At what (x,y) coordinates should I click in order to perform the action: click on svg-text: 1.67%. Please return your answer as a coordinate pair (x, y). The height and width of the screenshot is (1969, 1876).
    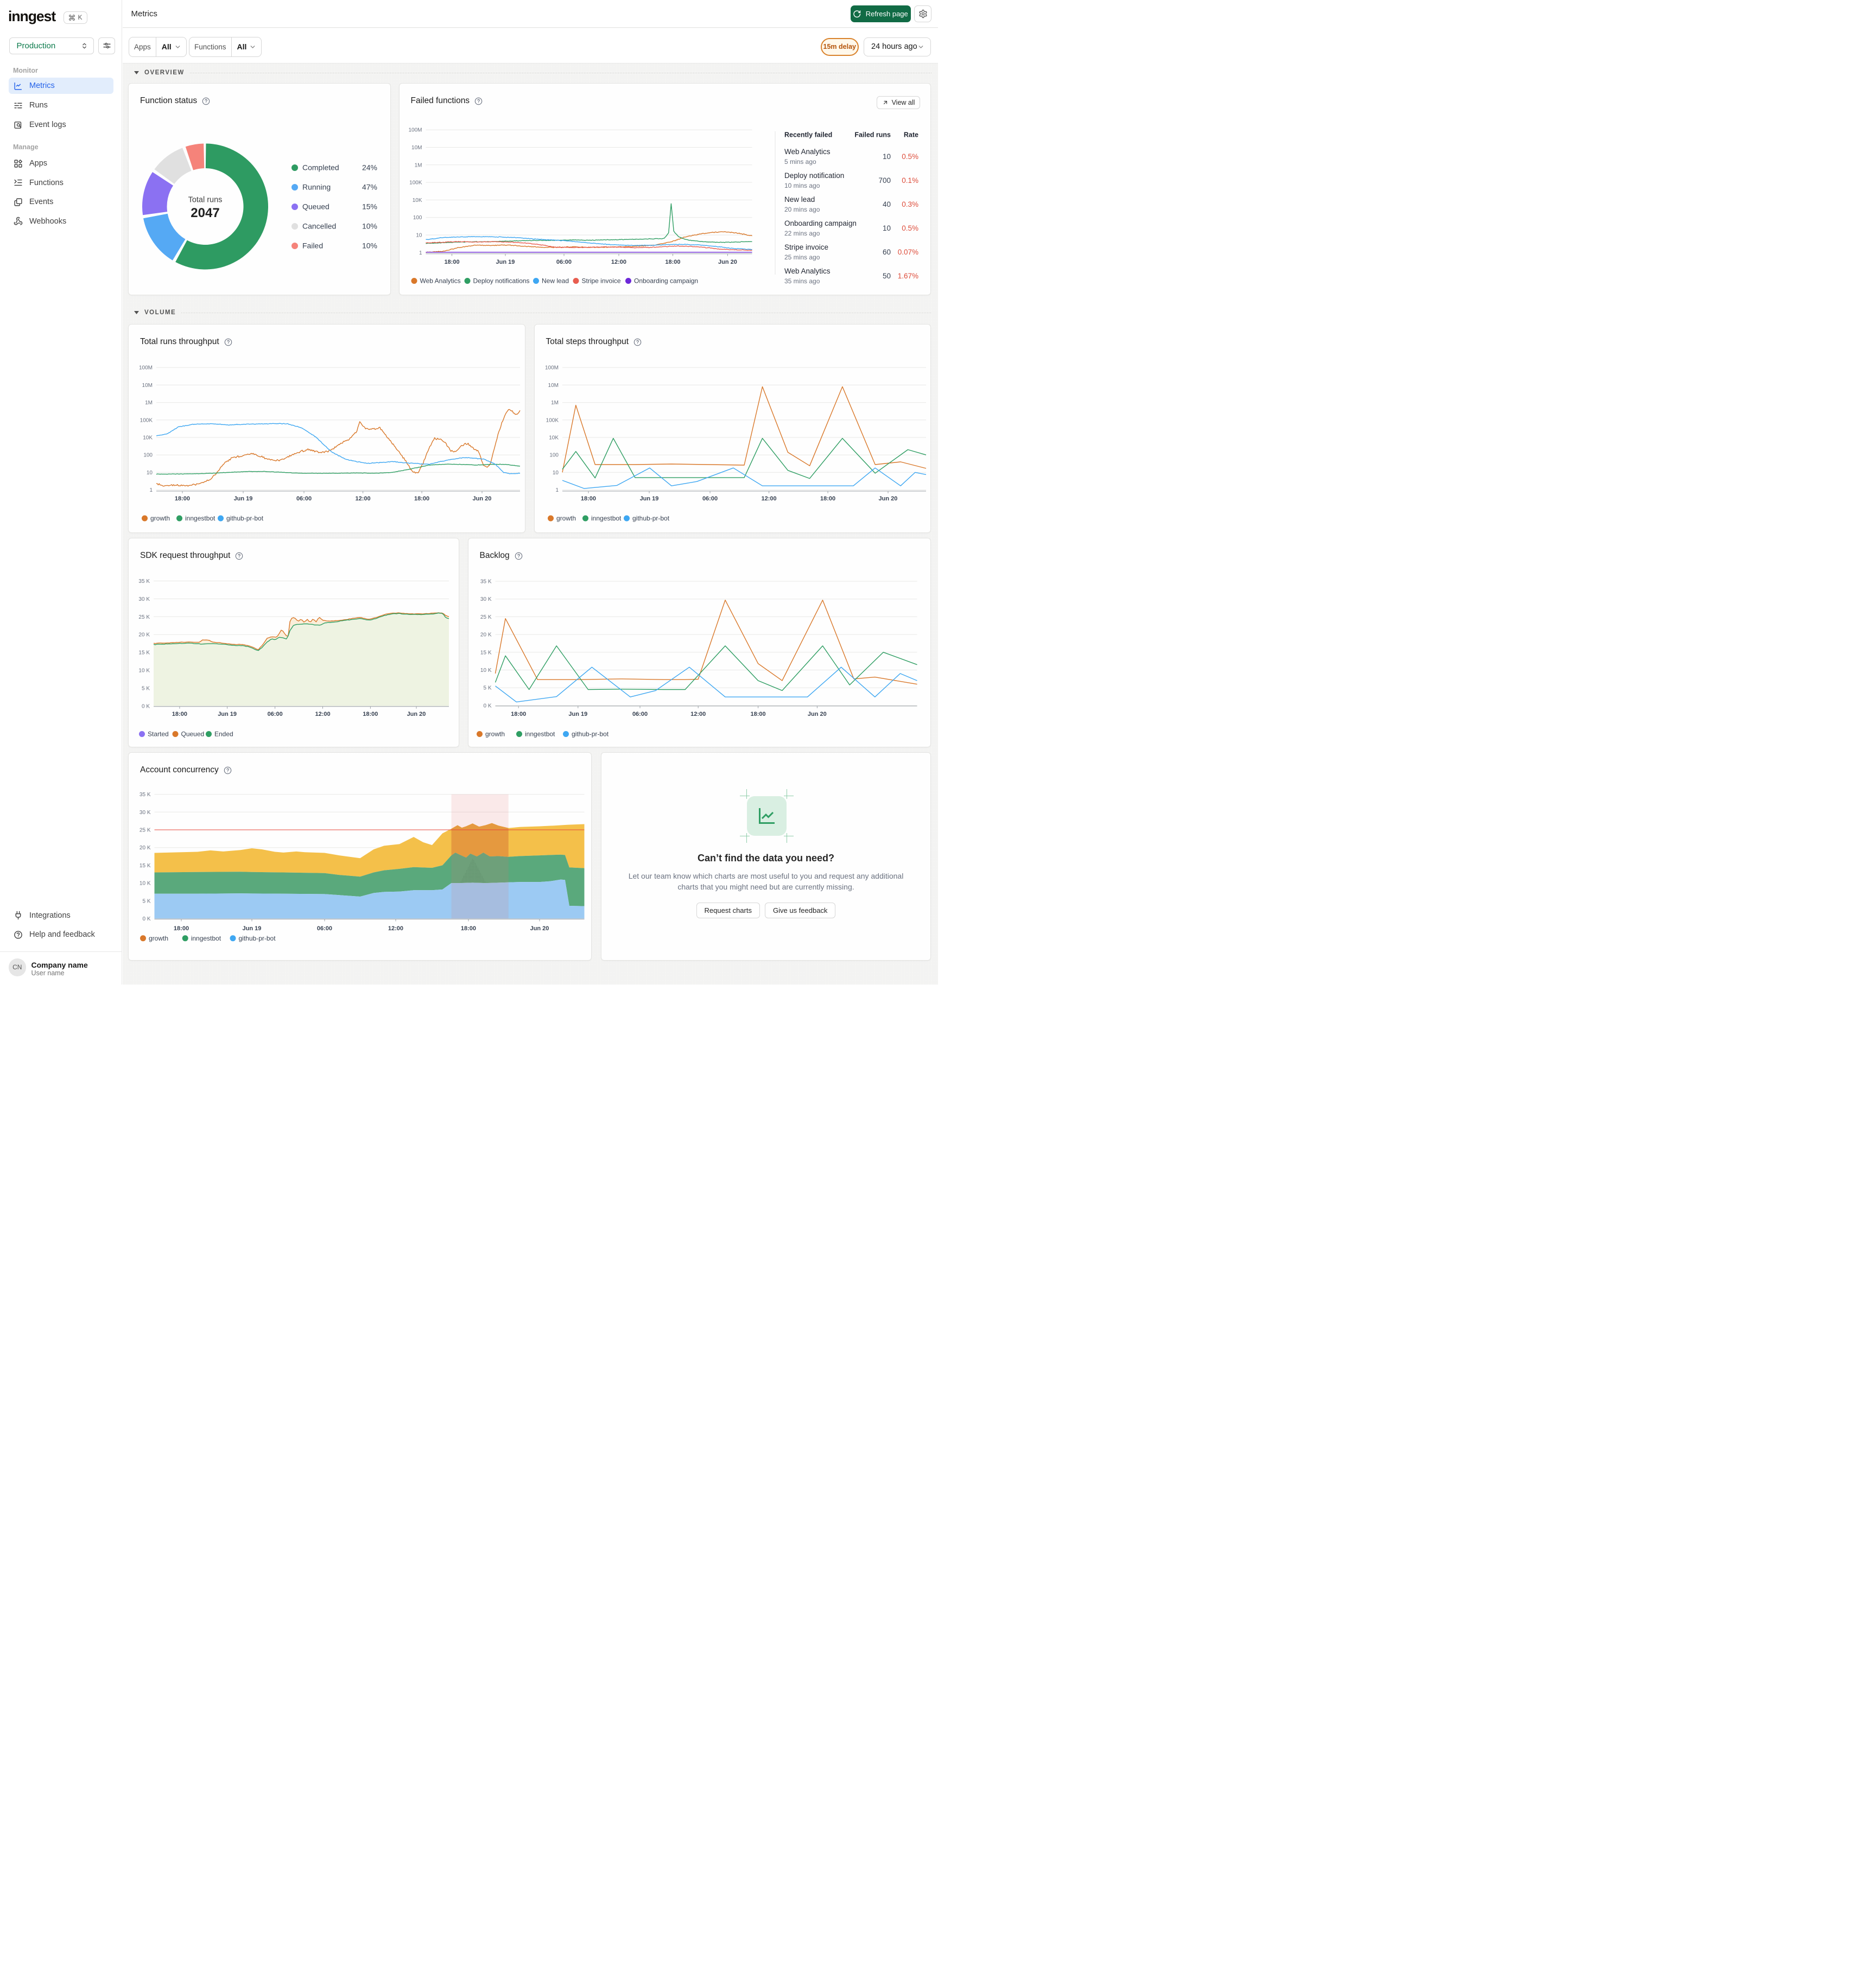
    Looking at the image, I should click on (907, 276).